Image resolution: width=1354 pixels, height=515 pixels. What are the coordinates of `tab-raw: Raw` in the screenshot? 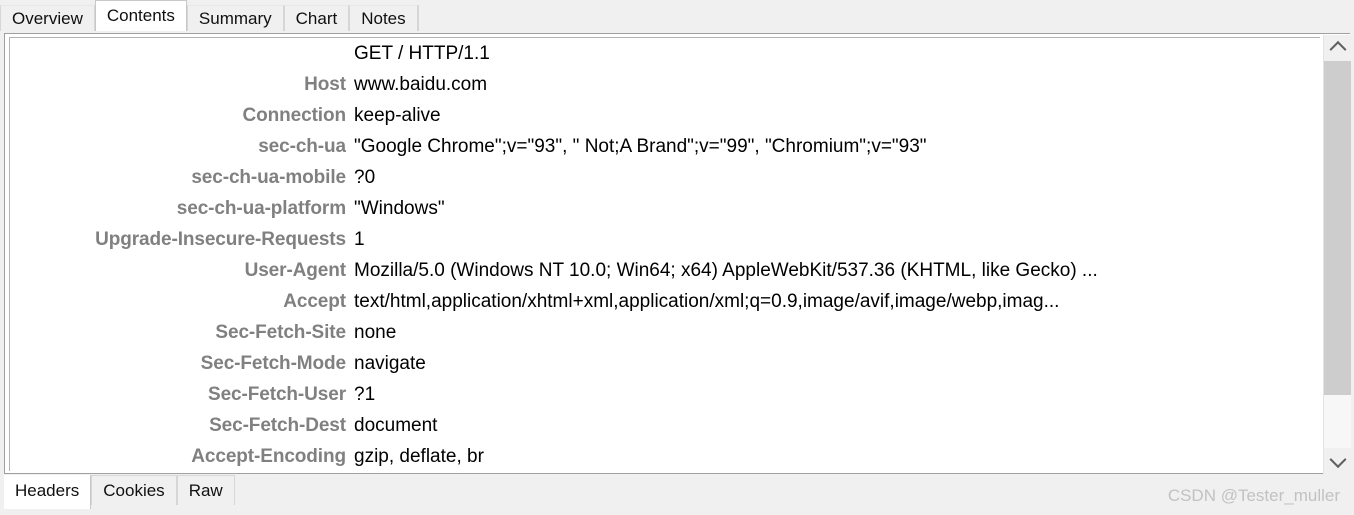 It's located at (205, 490).